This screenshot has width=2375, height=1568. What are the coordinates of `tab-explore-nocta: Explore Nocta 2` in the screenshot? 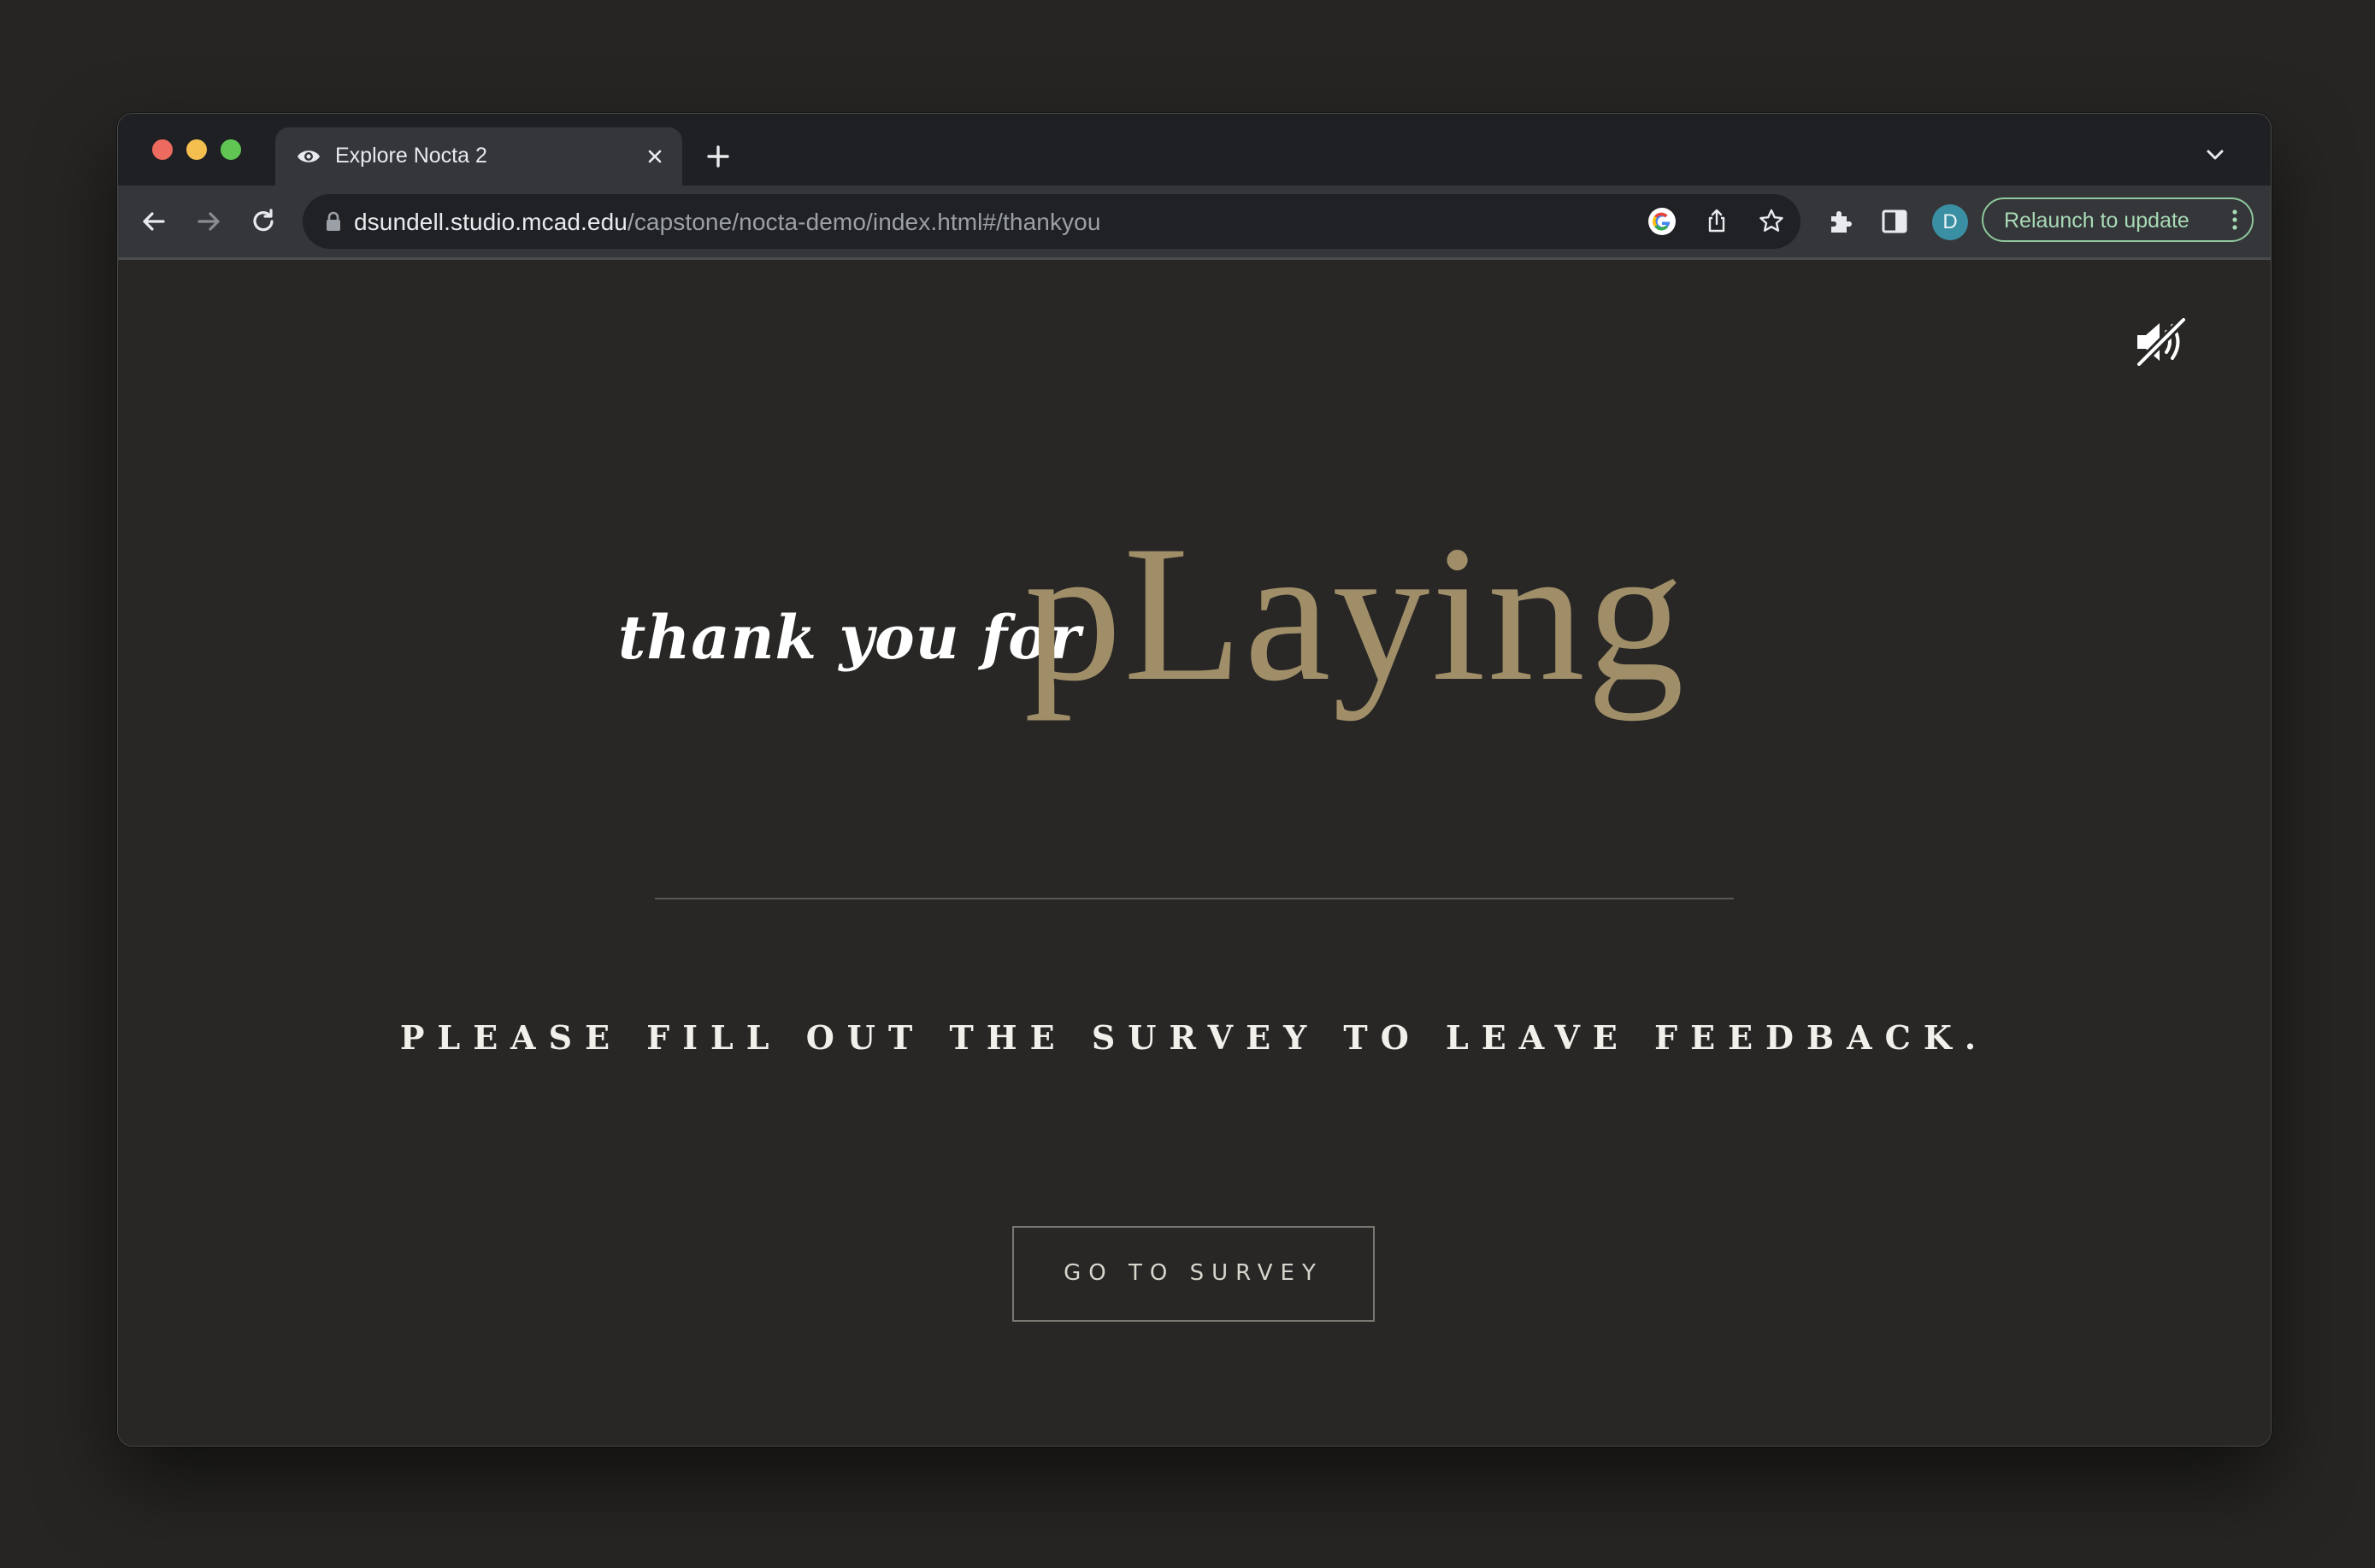 It's located at (479, 156).